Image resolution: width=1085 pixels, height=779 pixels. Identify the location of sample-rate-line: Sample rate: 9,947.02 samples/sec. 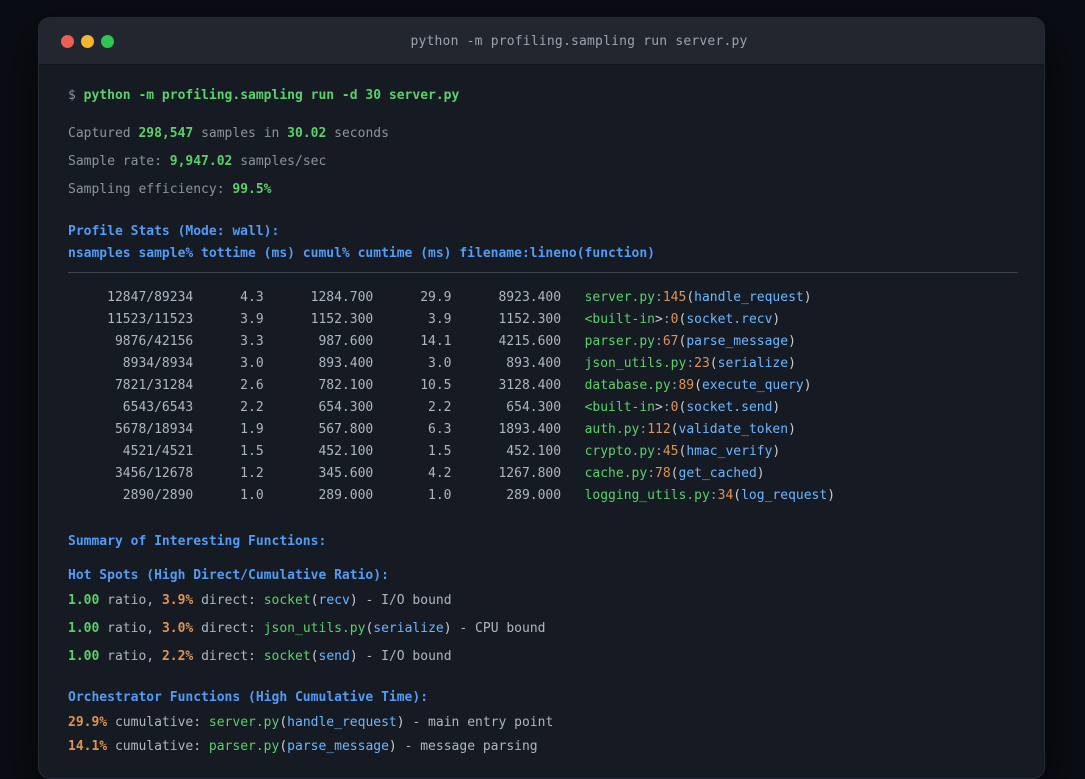
(543, 162).